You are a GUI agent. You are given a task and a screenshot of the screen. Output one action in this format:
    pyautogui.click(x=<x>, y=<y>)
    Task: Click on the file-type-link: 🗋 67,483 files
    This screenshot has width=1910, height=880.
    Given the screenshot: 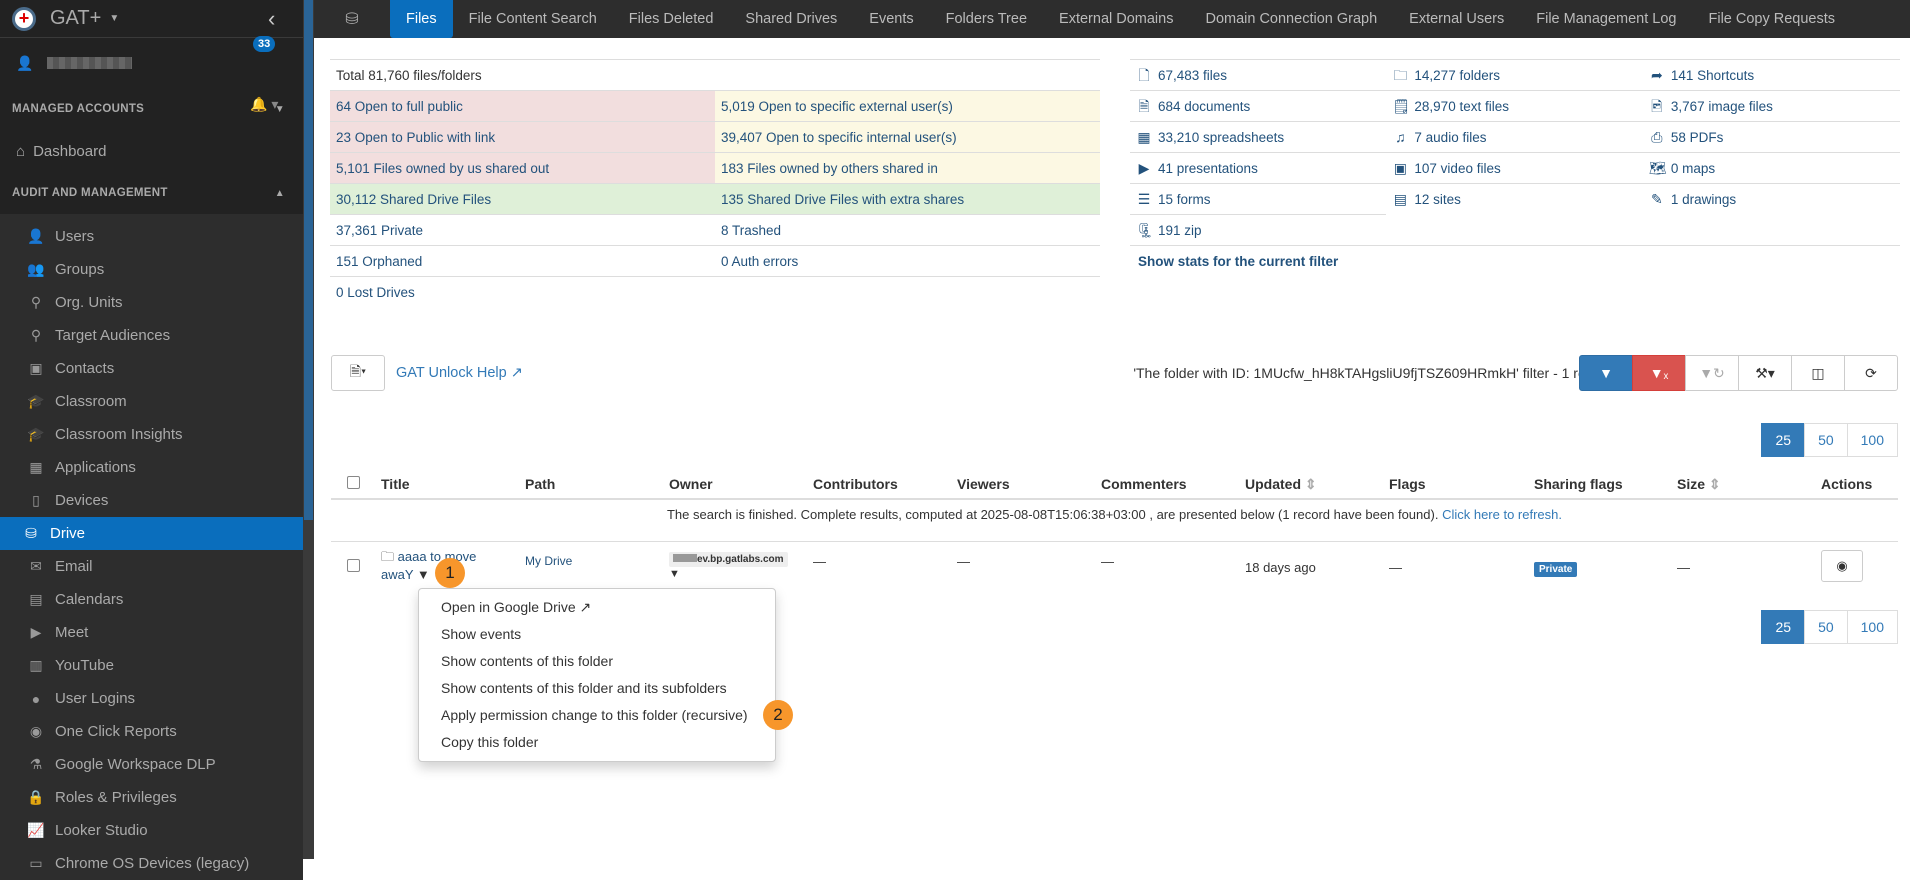 What is the action you would take?
    pyautogui.click(x=1258, y=75)
    